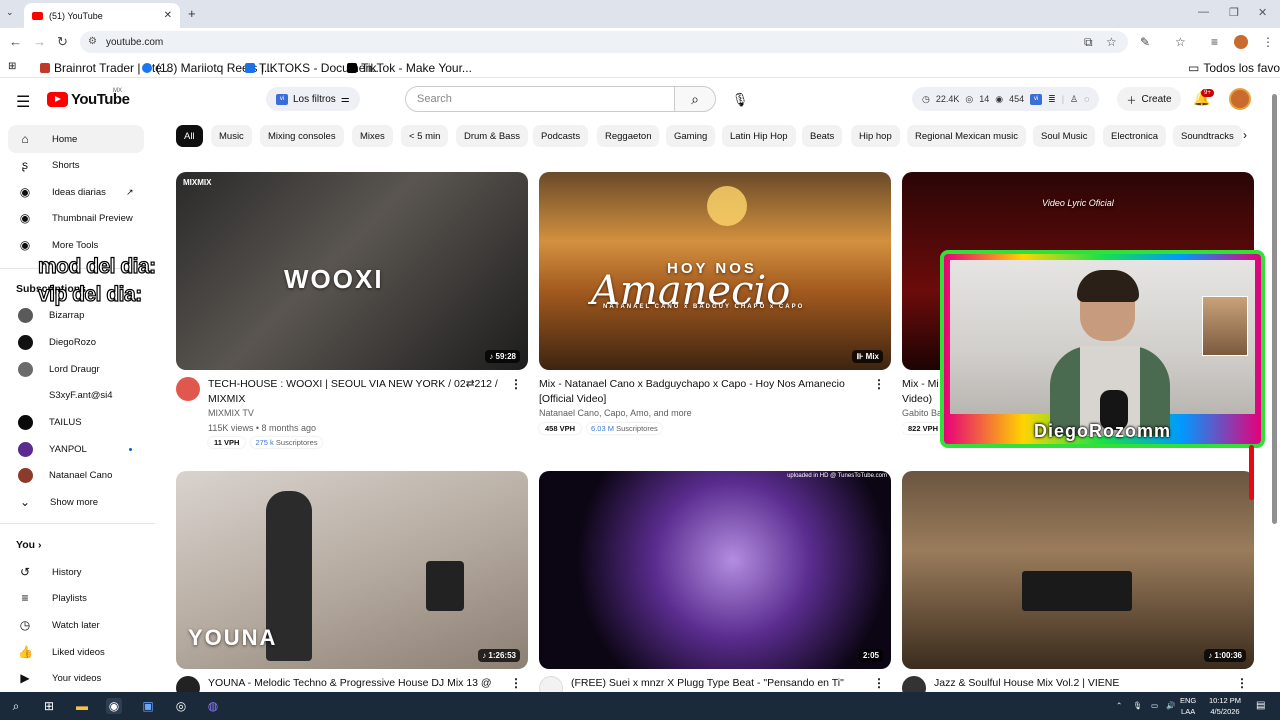  Describe the element at coordinates (922, 384) in the screenshot. I see `video-title: Mix - Mi` at that location.